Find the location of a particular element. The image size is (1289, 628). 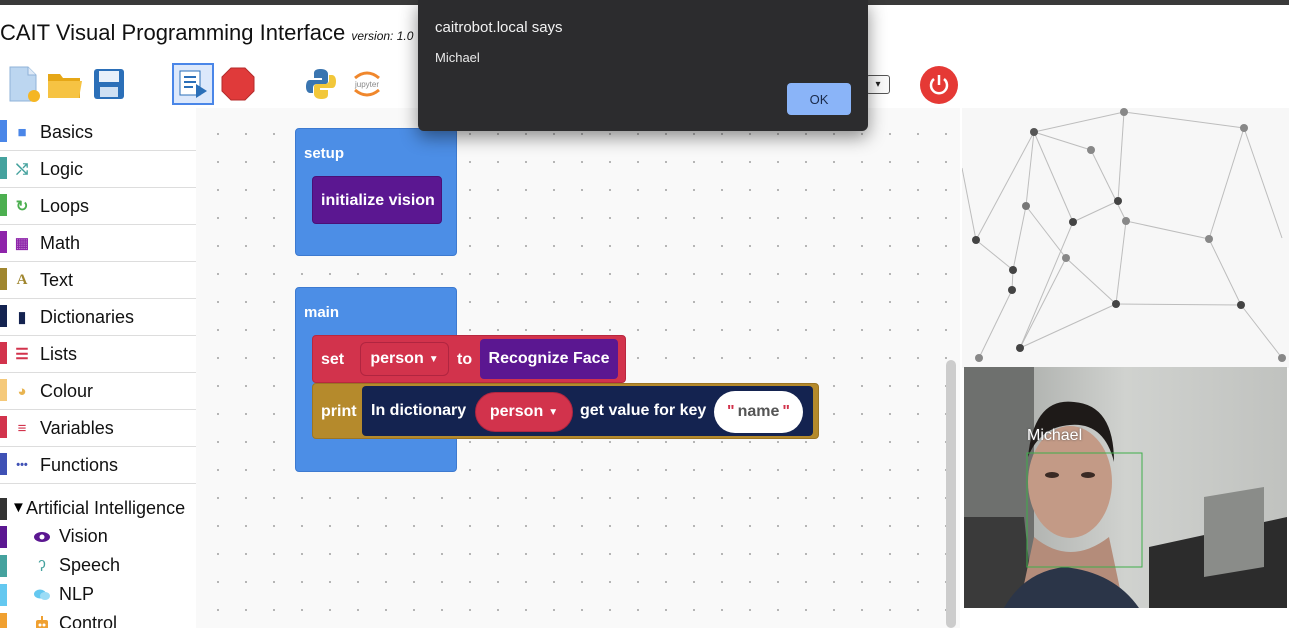

alert-dialog: caitrobot.local says Michael OK is located at coordinates (643, 65).